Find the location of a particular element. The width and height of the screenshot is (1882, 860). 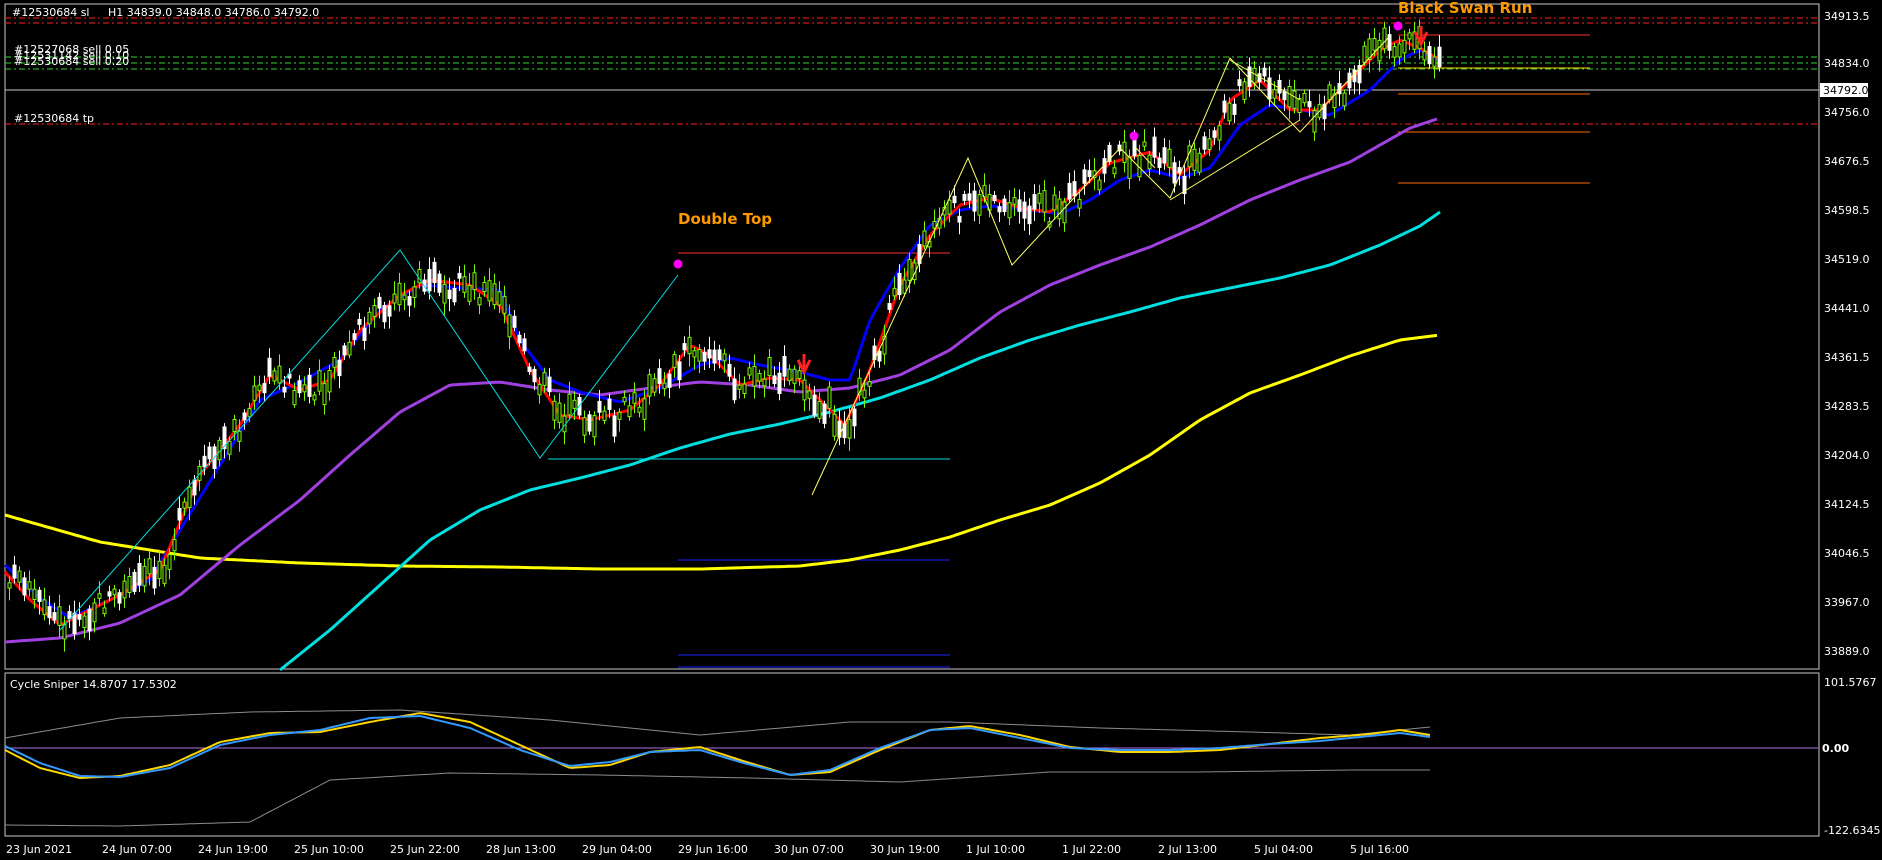

time-label: 30 Jun 07:00 is located at coordinates (809, 849).